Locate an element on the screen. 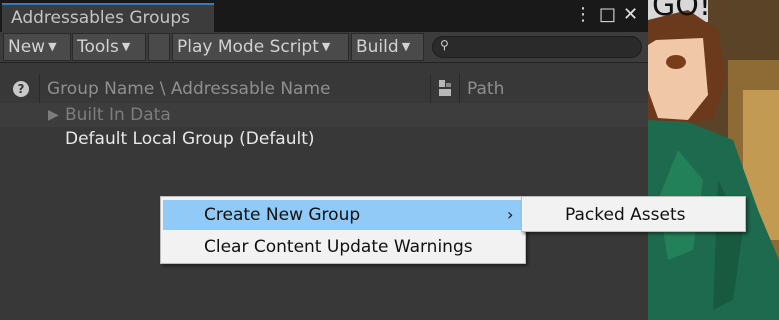  search-field: ⚲ is located at coordinates (537, 47).